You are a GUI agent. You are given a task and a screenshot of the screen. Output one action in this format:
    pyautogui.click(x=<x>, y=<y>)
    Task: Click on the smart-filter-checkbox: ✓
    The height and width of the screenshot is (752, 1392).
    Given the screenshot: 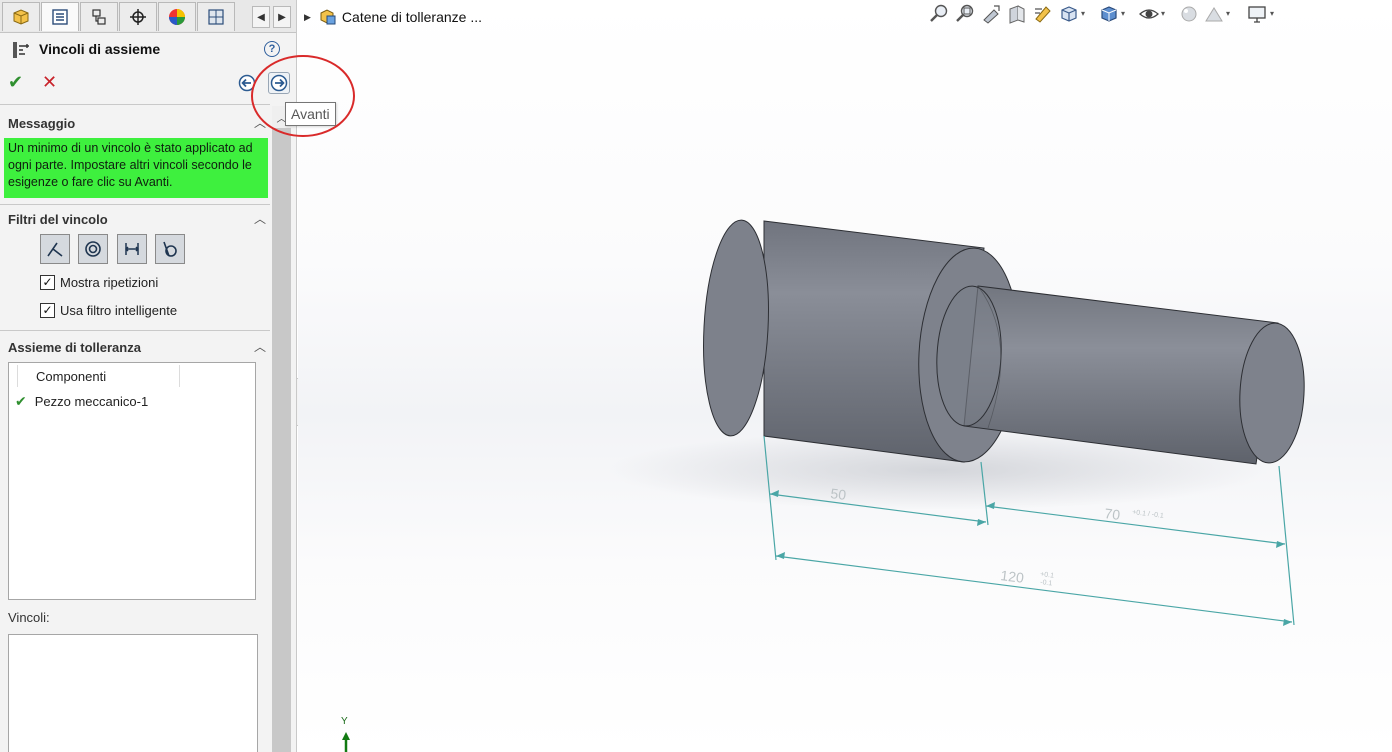 What is the action you would take?
    pyautogui.click(x=47, y=310)
    